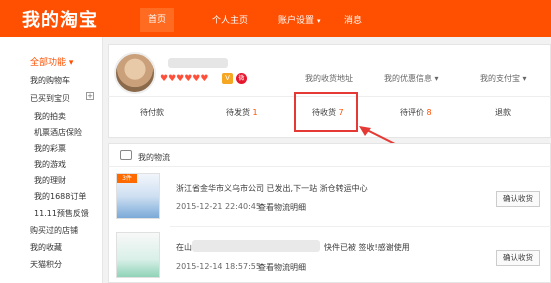  I want to click on status-pending-review: 待评价 8, so click(416, 112).